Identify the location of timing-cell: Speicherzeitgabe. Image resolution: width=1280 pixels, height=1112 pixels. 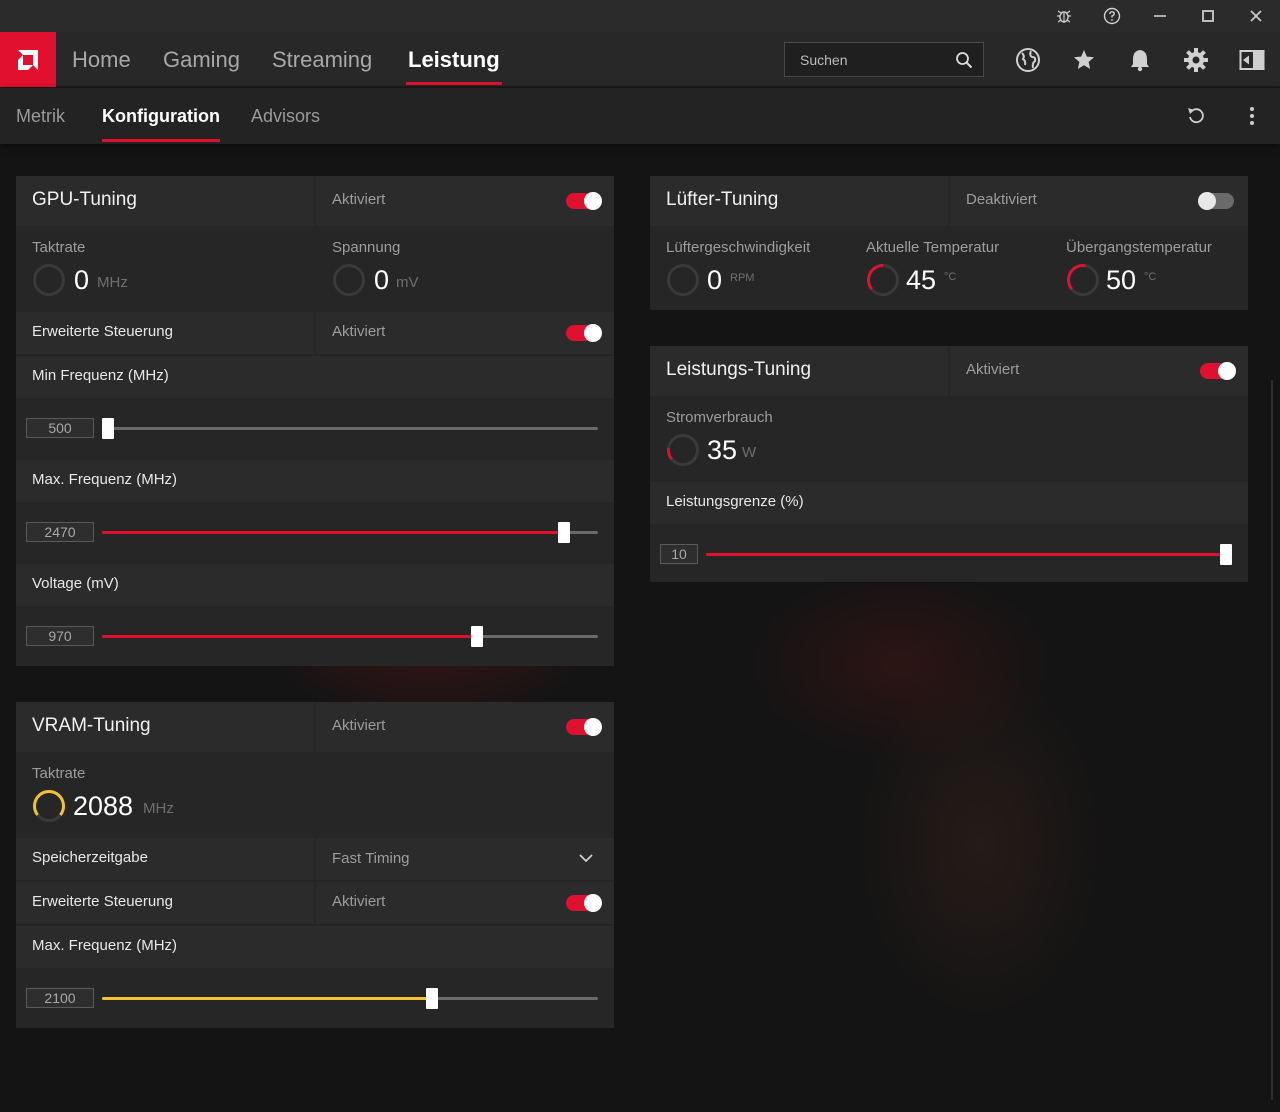
(165, 859).